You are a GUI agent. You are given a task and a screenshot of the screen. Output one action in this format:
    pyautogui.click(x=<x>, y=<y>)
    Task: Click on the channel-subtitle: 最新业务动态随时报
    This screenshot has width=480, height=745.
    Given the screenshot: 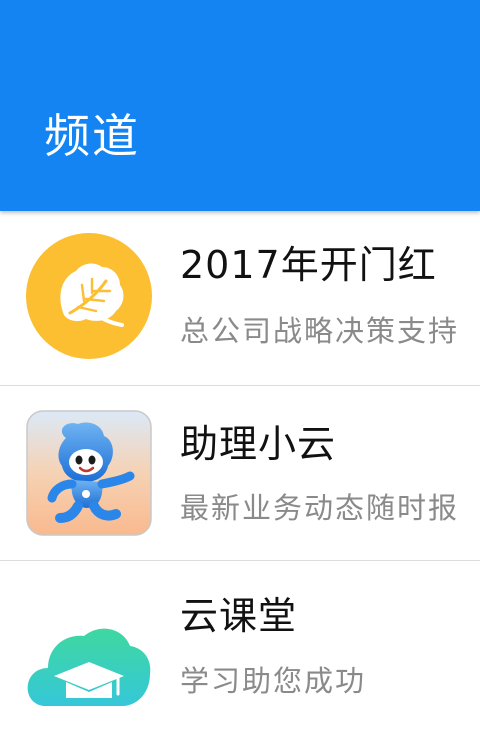 What is the action you would take?
    pyautogui.click(x=320, y=508)
    